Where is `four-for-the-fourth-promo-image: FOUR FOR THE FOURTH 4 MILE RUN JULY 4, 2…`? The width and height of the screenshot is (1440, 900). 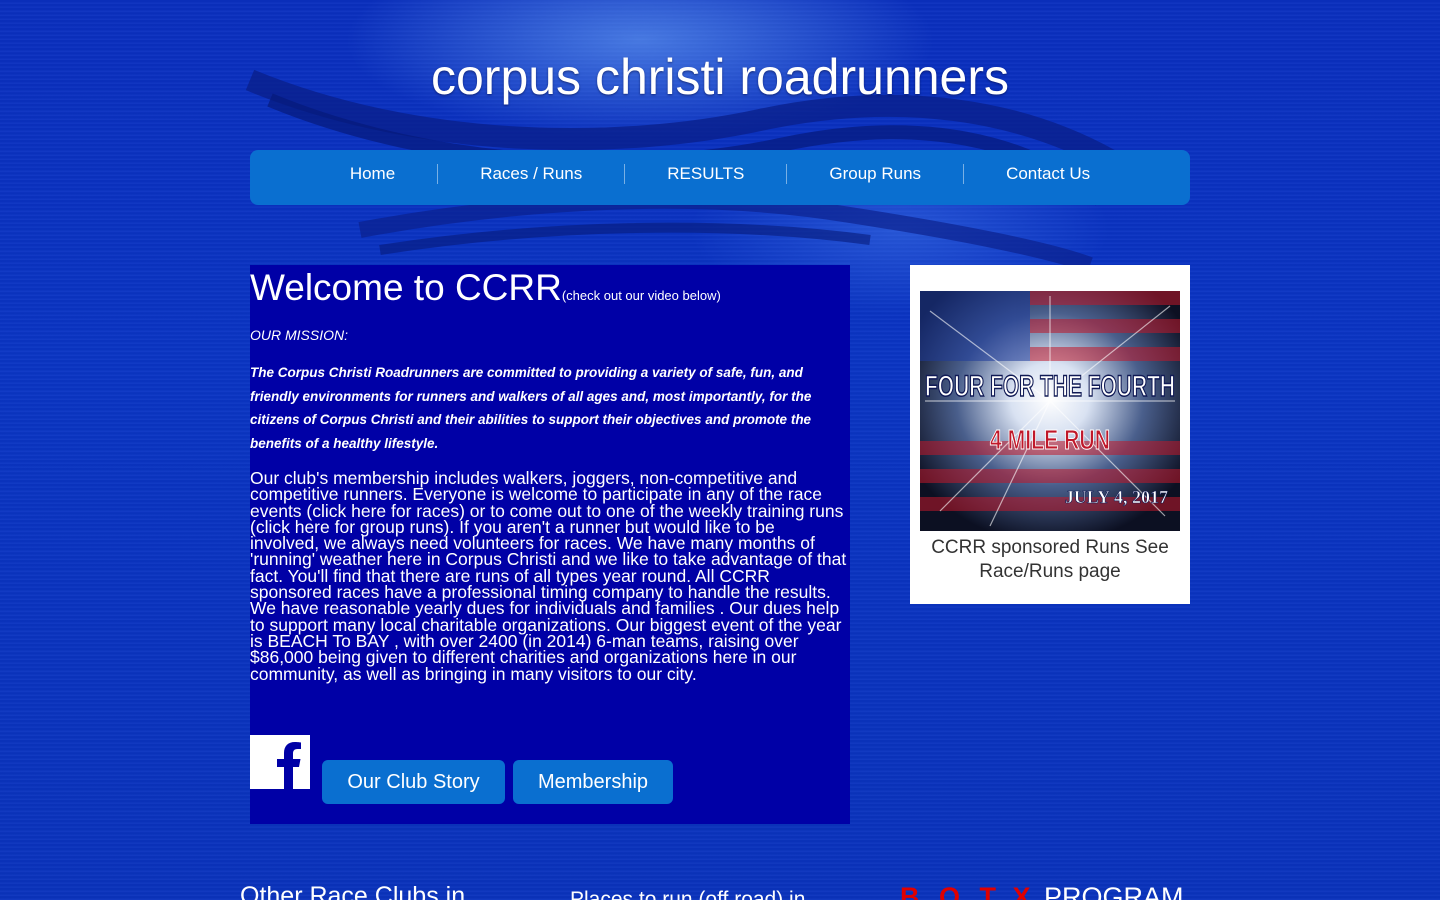
four-for-the-fourth-promo-image: FOUR FOR THE FOURTH 4 MILE RUN JULY 4, 2… is located at coordinates (1050, 411).